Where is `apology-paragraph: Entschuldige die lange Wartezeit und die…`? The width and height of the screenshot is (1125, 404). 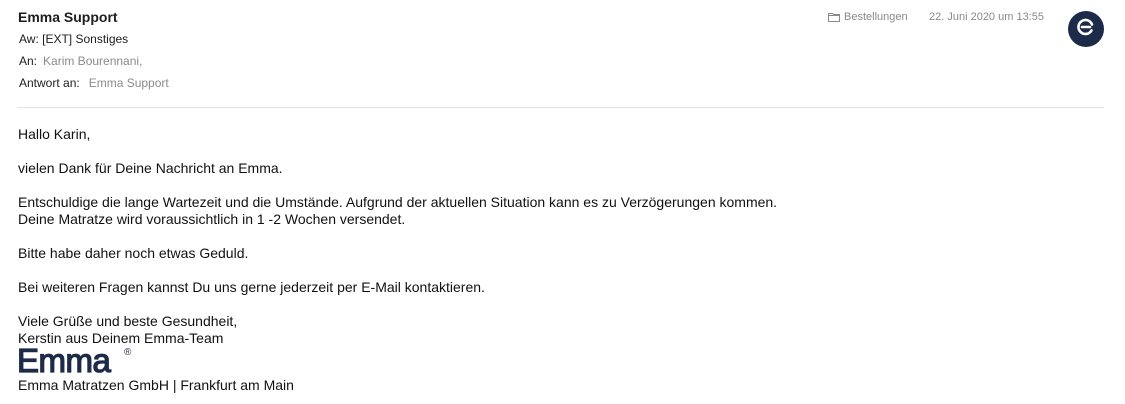
apology-paragraph: Entschuldige die lange Wartezeit und die… is located at coordinates (558, 211).